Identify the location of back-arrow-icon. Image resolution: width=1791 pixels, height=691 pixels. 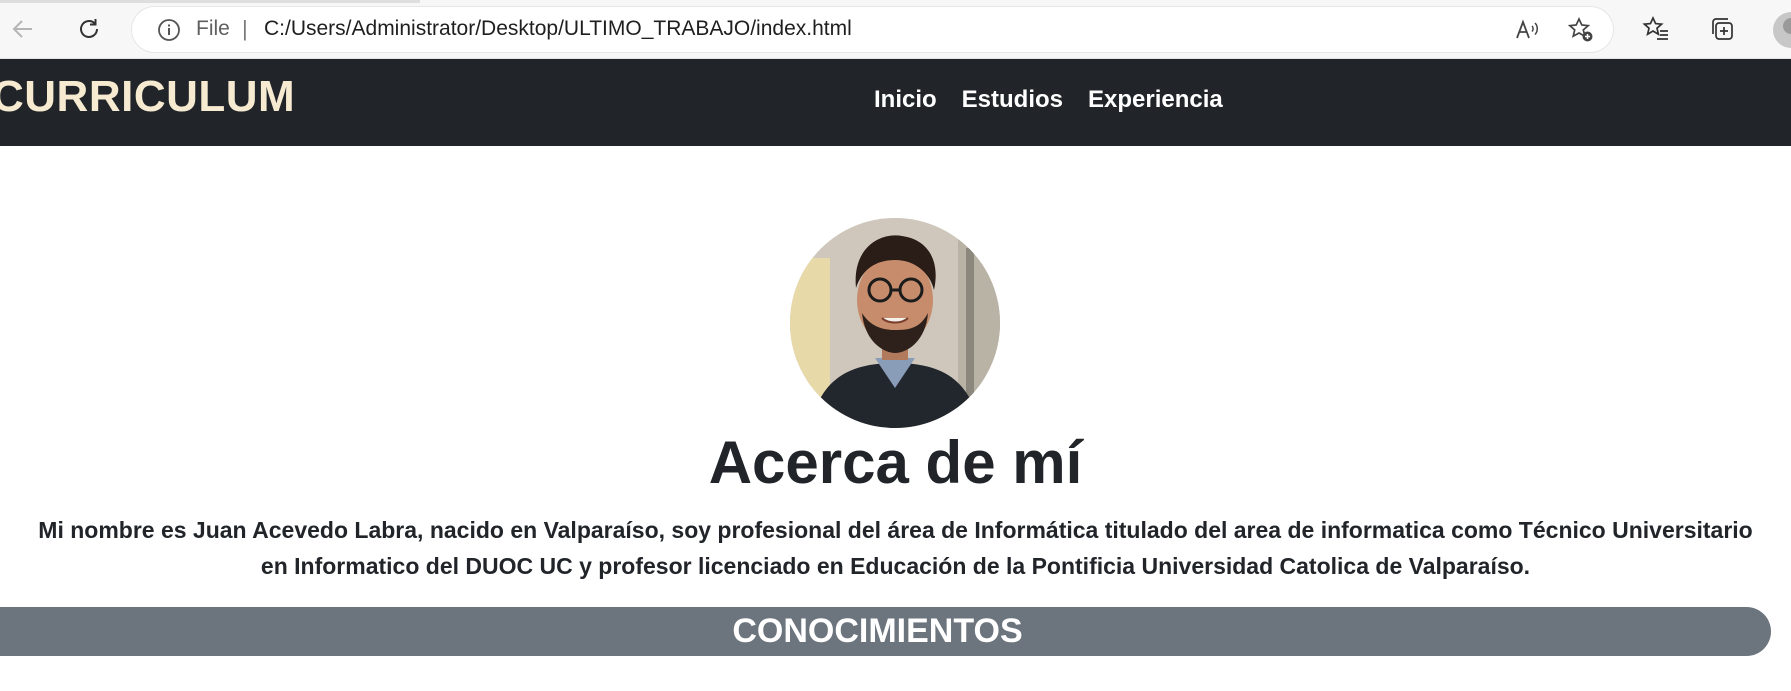
(23, 29).